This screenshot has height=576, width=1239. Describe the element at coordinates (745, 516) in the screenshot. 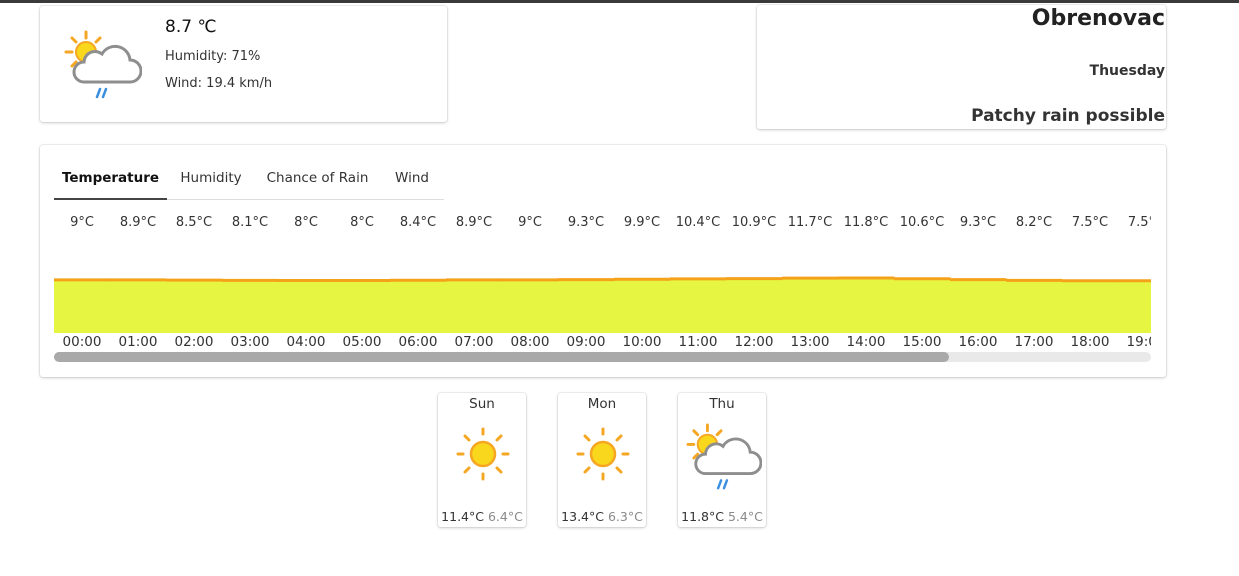

I see `daily-min-temp: 5.4°C` at that location.